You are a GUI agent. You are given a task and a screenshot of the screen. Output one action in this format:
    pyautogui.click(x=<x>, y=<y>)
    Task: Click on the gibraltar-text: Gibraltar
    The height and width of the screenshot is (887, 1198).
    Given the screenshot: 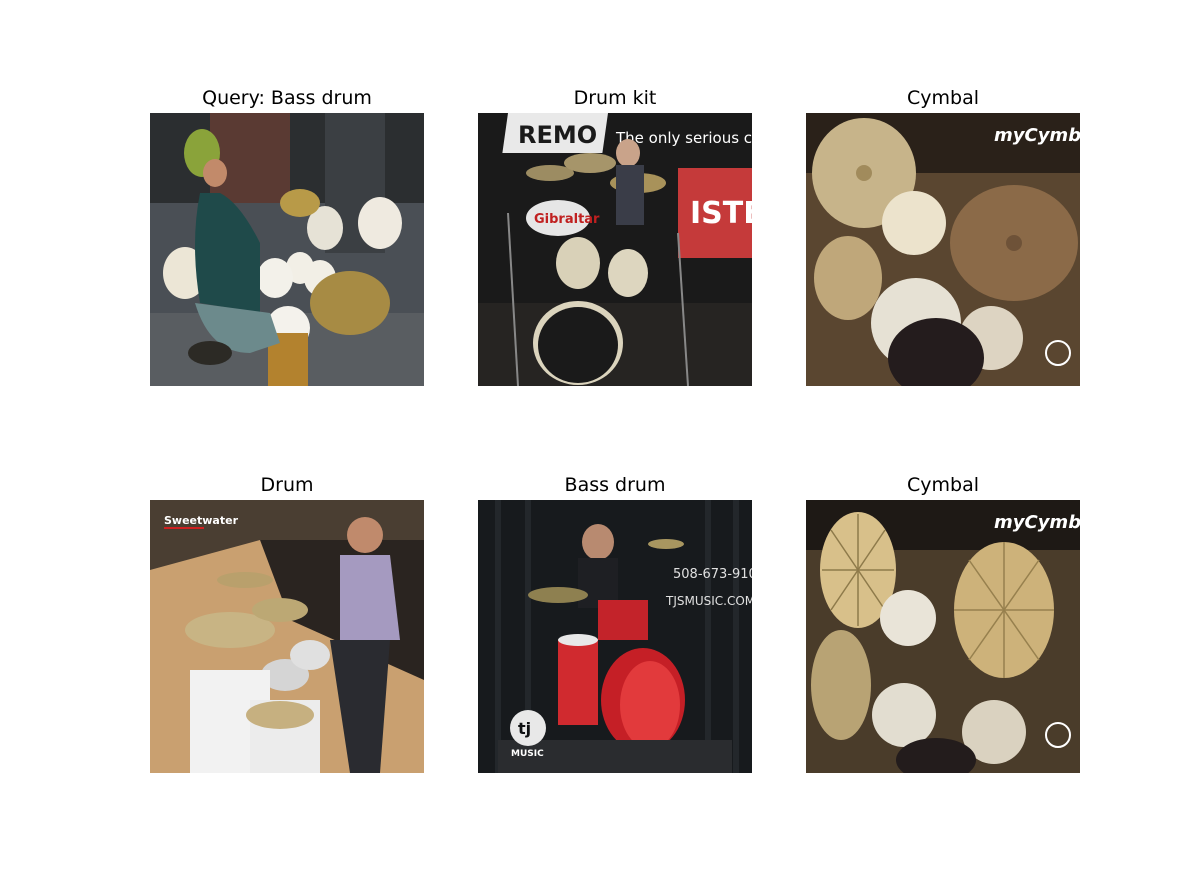 What is the action you would take?
    pyautogui.click(x=567, y=219)
    